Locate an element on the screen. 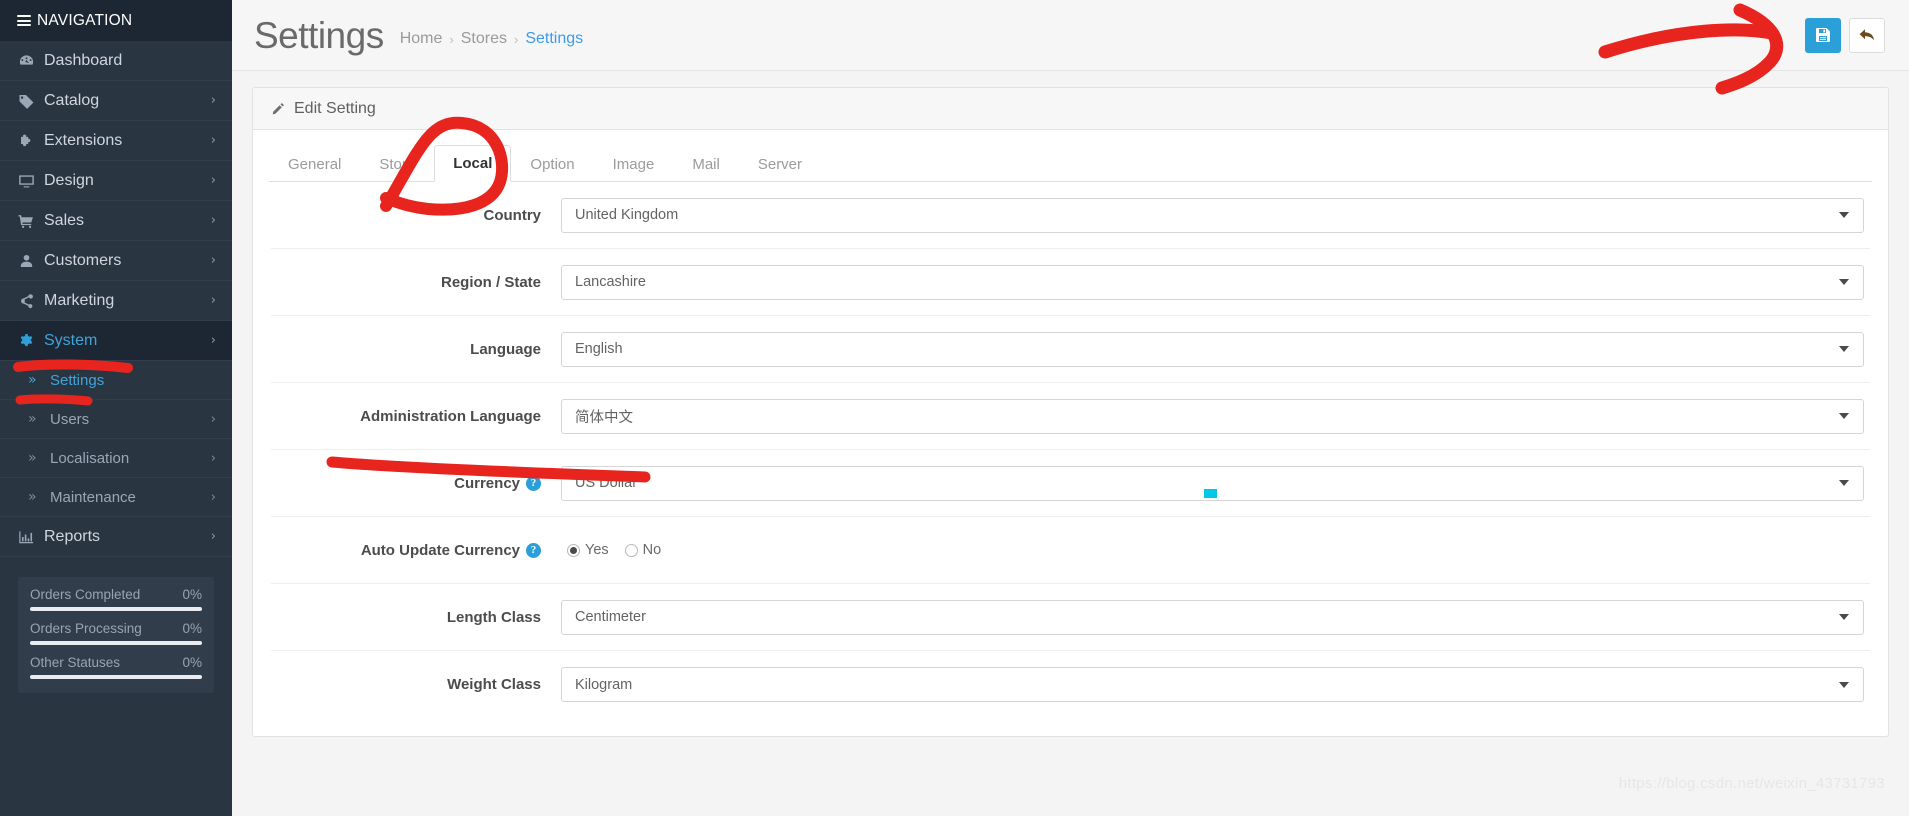  tab-general: General is located at coordinates (314, 164).